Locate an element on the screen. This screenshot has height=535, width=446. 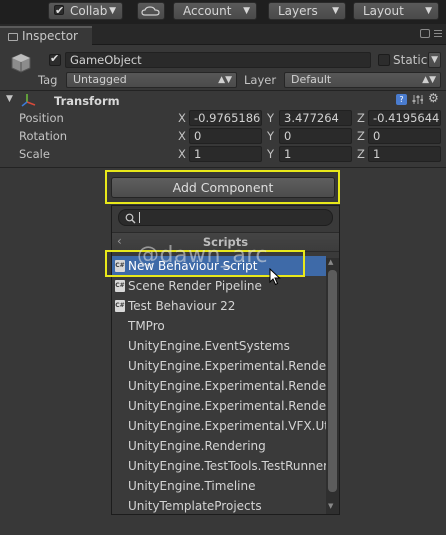
layout-dropdown: Layout ▼ is located at coordinates (396, 11).